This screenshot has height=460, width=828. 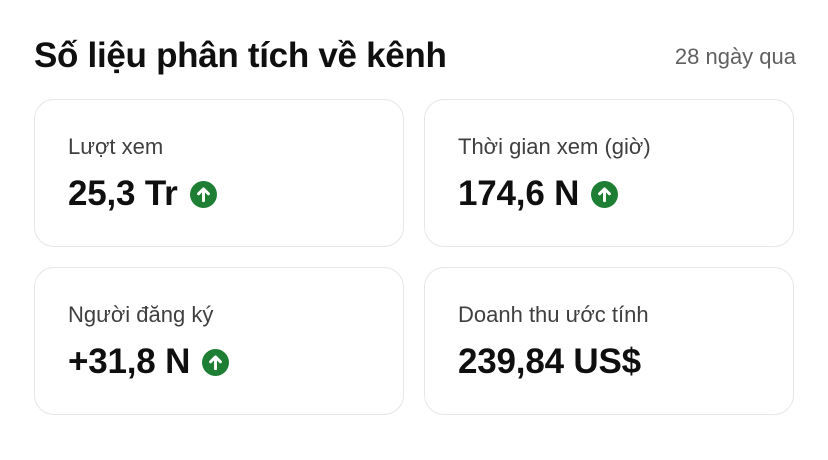 I want to click on views-value: 25,3 Tr, so click(x=123, y=193).